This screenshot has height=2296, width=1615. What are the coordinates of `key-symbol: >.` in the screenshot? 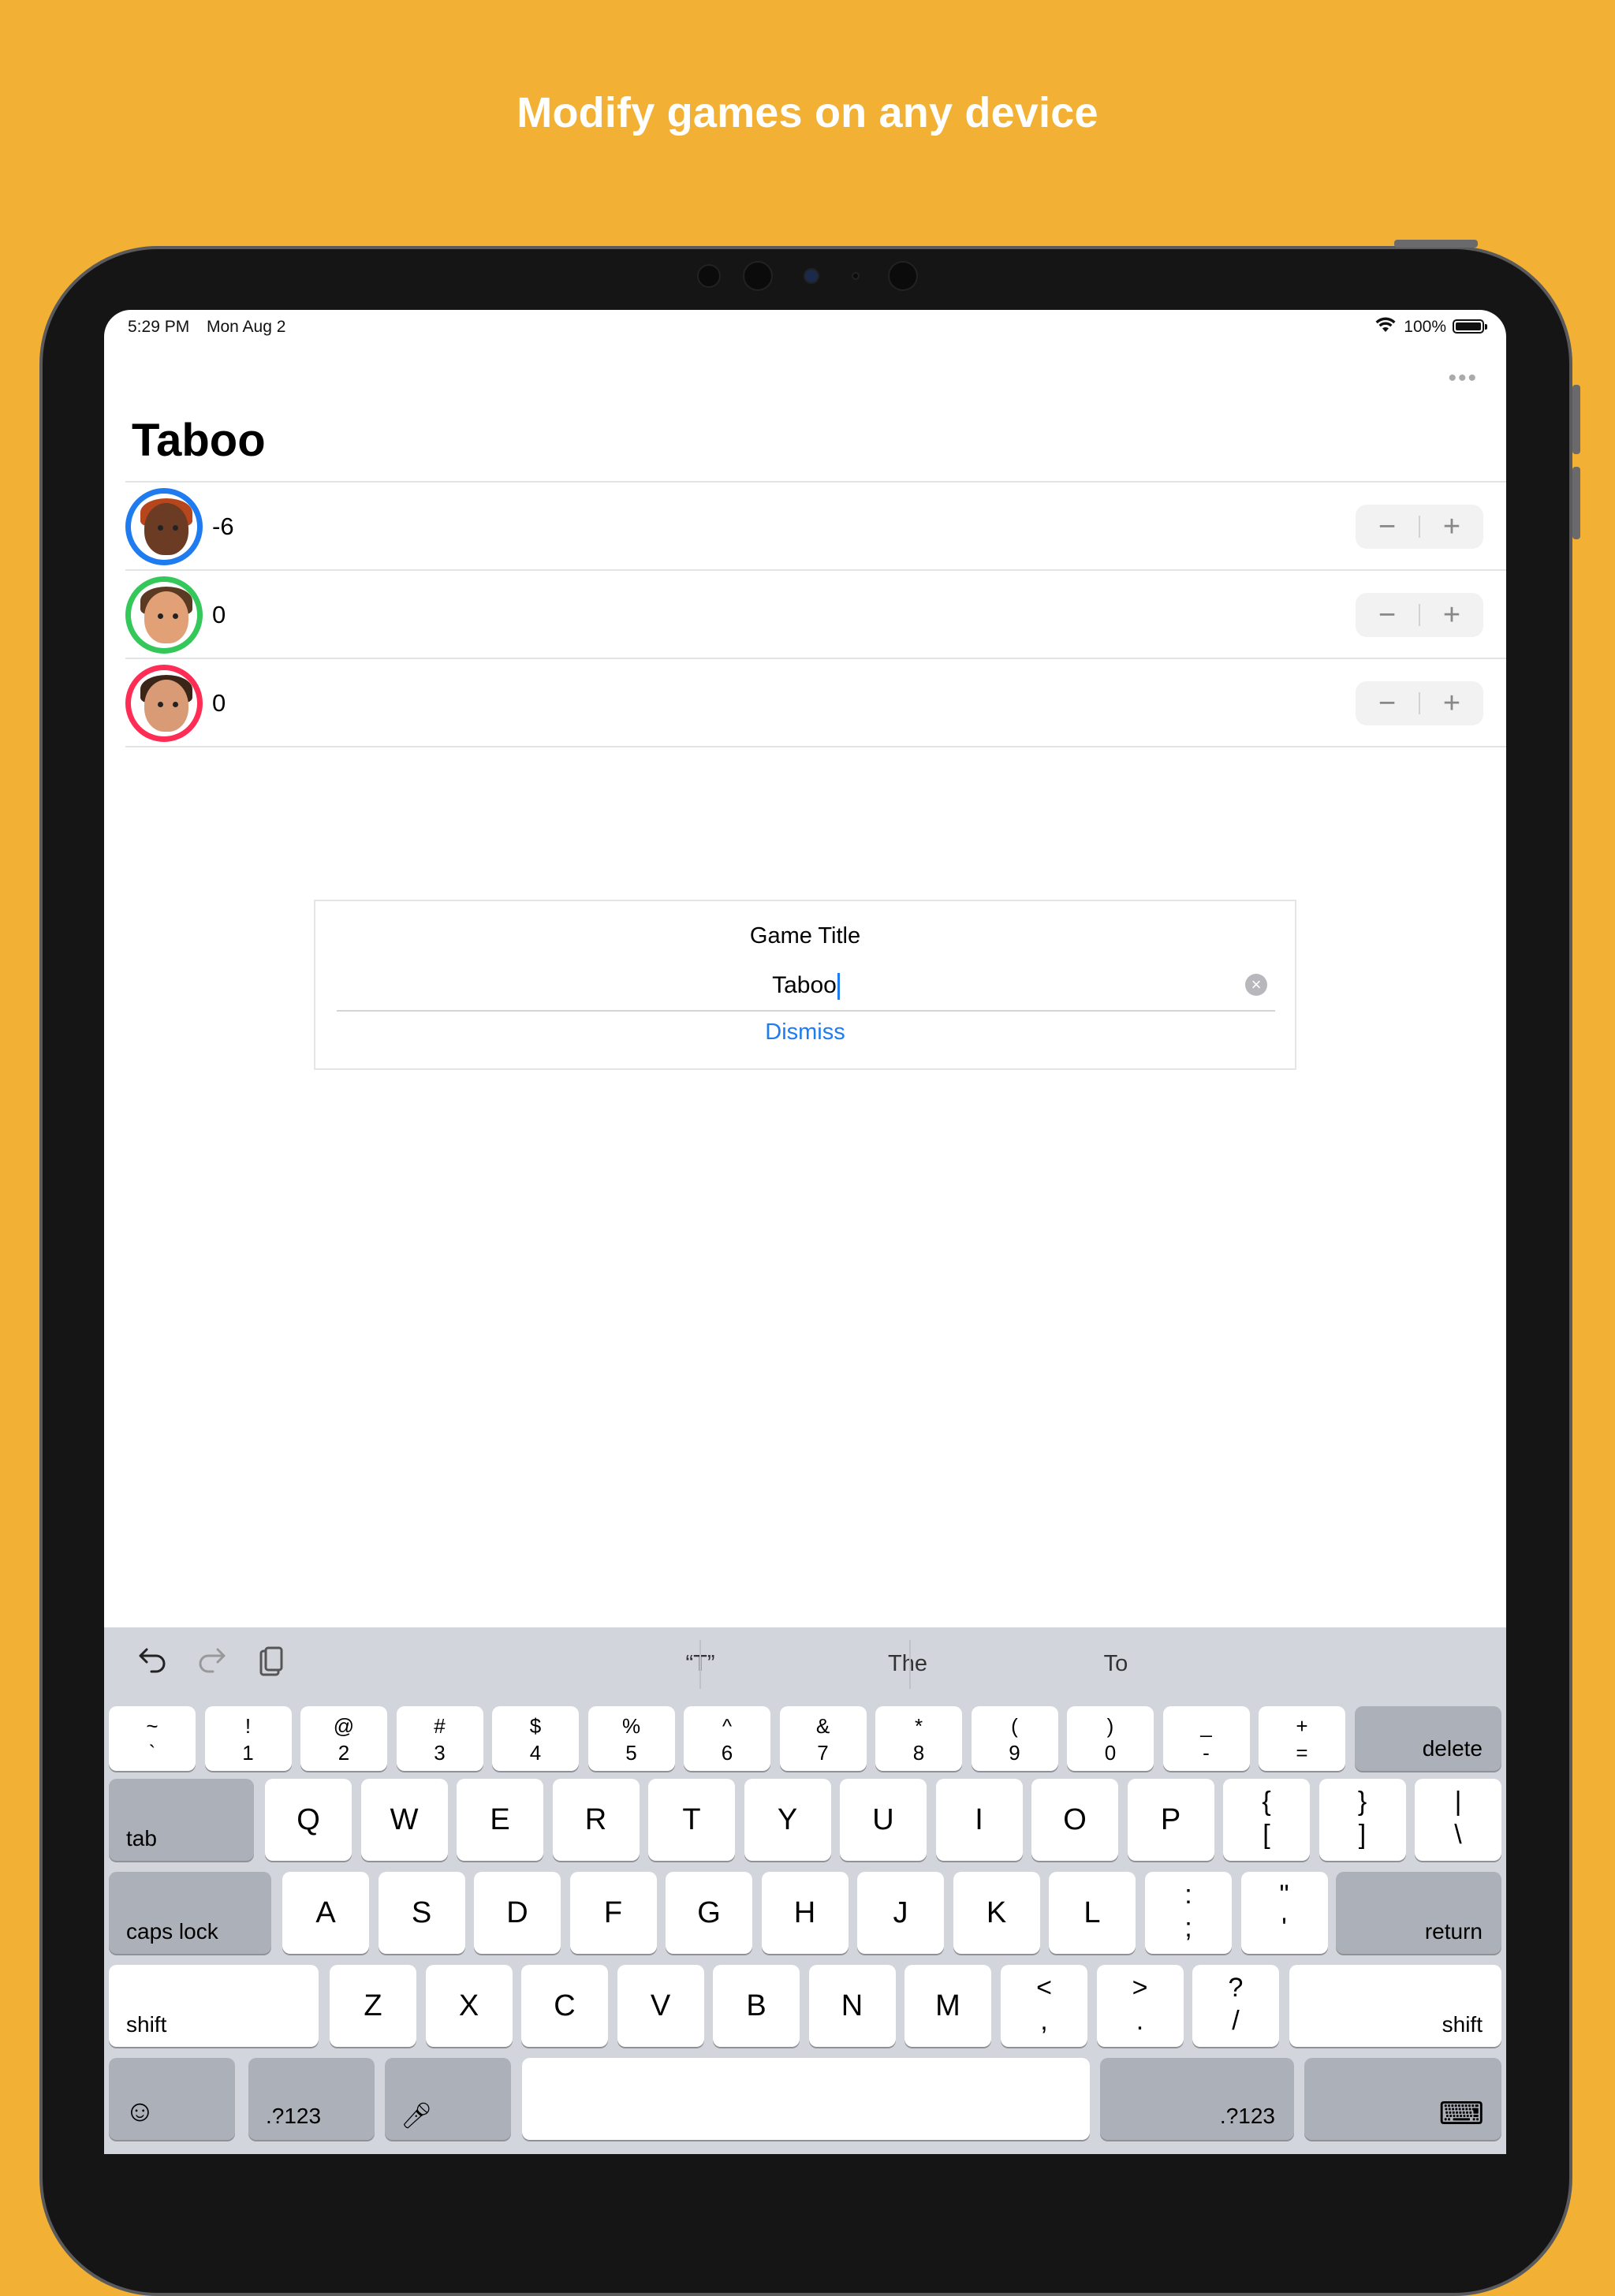 It's located at (1140, 2006).